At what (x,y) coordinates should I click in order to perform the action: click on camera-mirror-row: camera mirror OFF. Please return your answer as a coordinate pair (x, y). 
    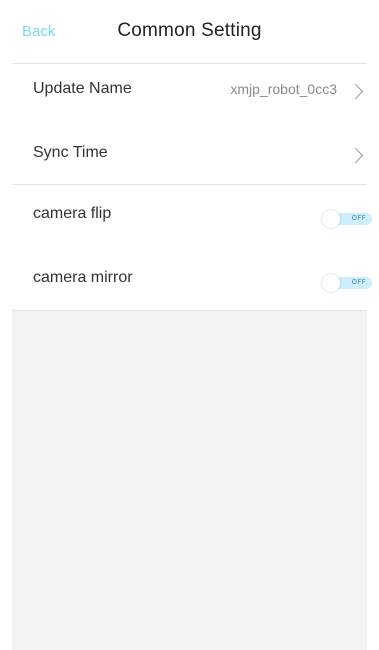
    Looking at the image, I should click on (189, 279).